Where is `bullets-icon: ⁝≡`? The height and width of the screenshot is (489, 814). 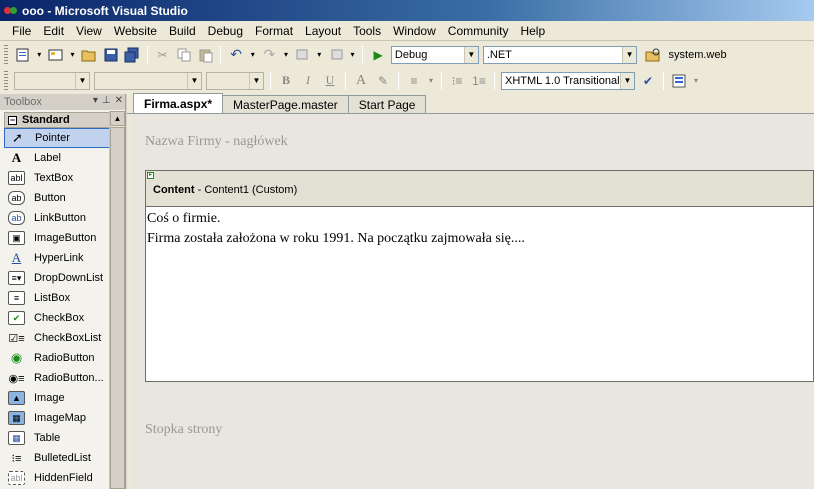
bullets-icon: ⁝≡ is located at coordinates (457, 81).